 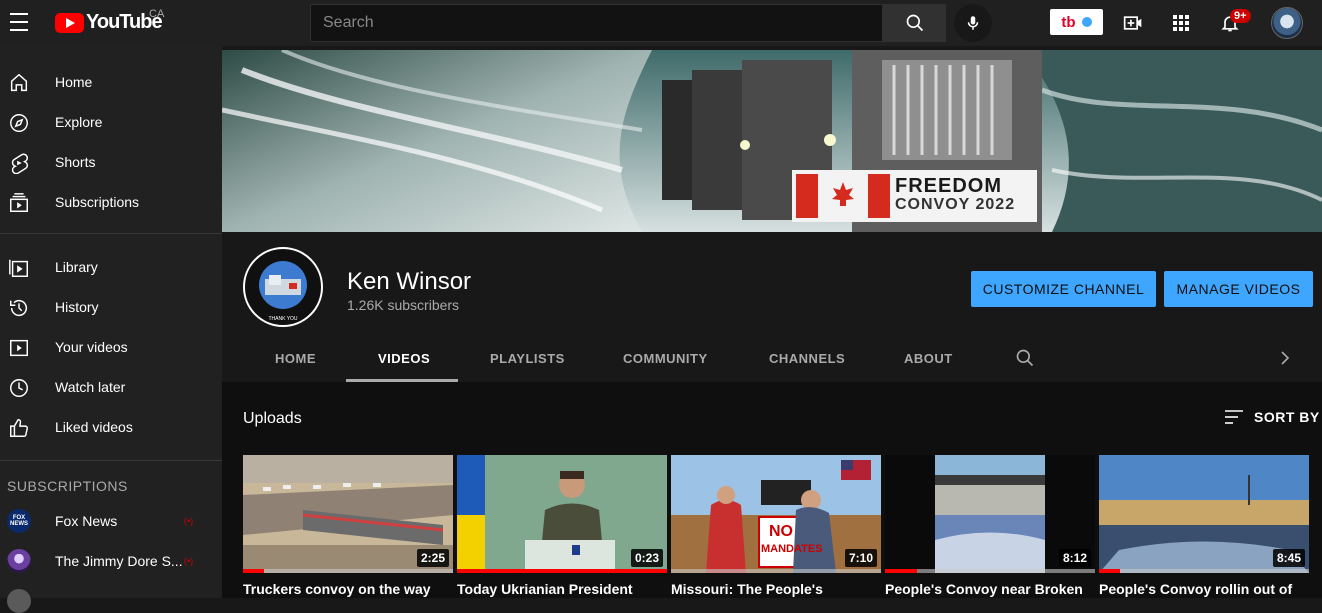 I want to click on video-title: Today Ukrianian President, so click(x=562, y=589).